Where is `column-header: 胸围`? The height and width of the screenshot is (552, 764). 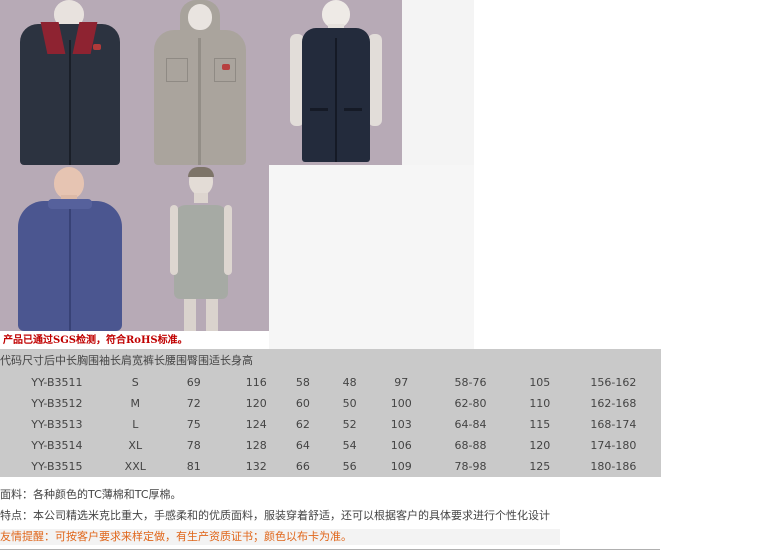
column-header: 胸围 is located at coordinates (88, 360).